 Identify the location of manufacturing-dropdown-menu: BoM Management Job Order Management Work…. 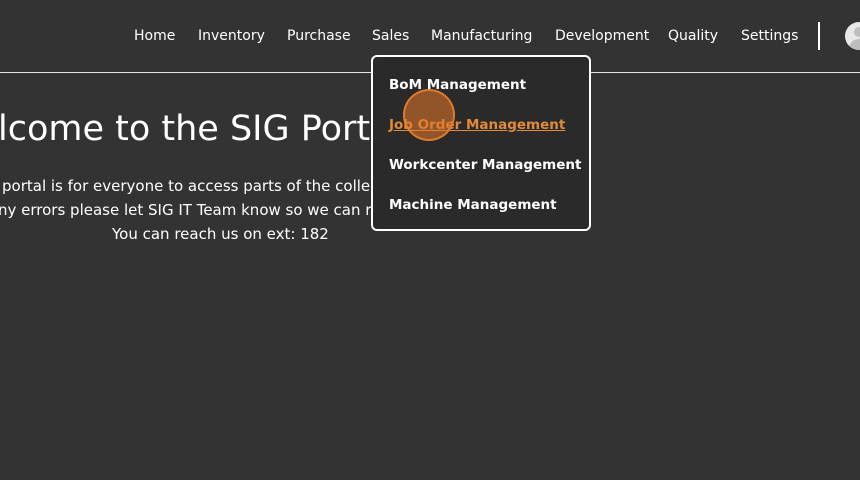
(481, 143).